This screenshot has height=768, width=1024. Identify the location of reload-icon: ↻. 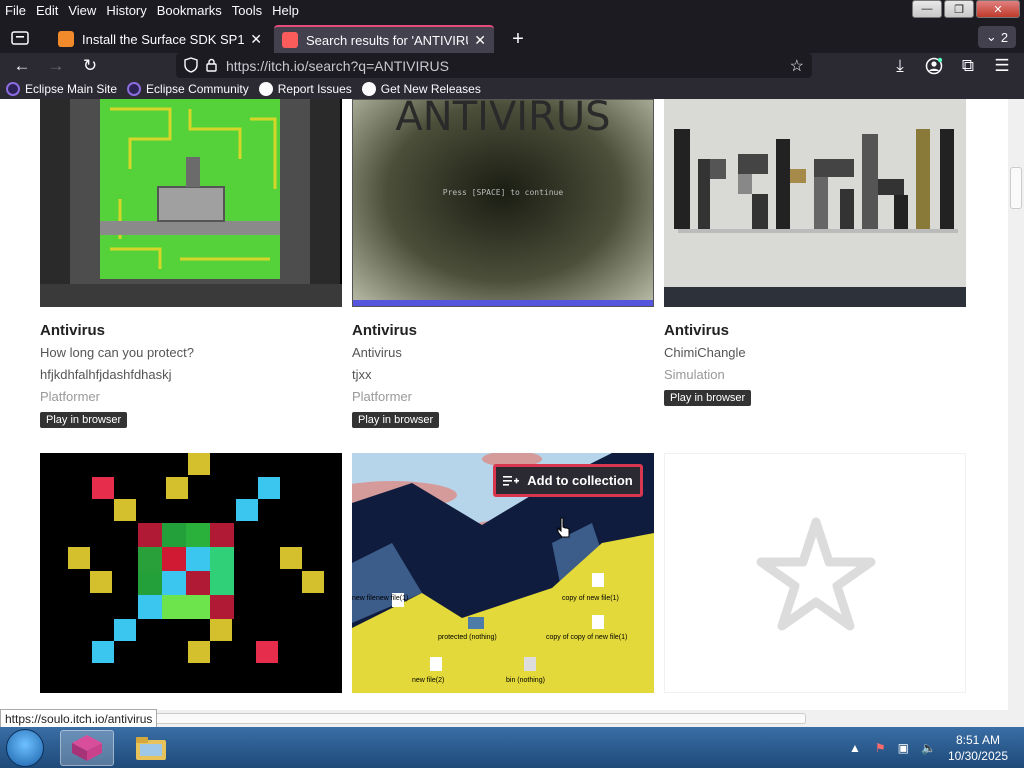
(90, 66).